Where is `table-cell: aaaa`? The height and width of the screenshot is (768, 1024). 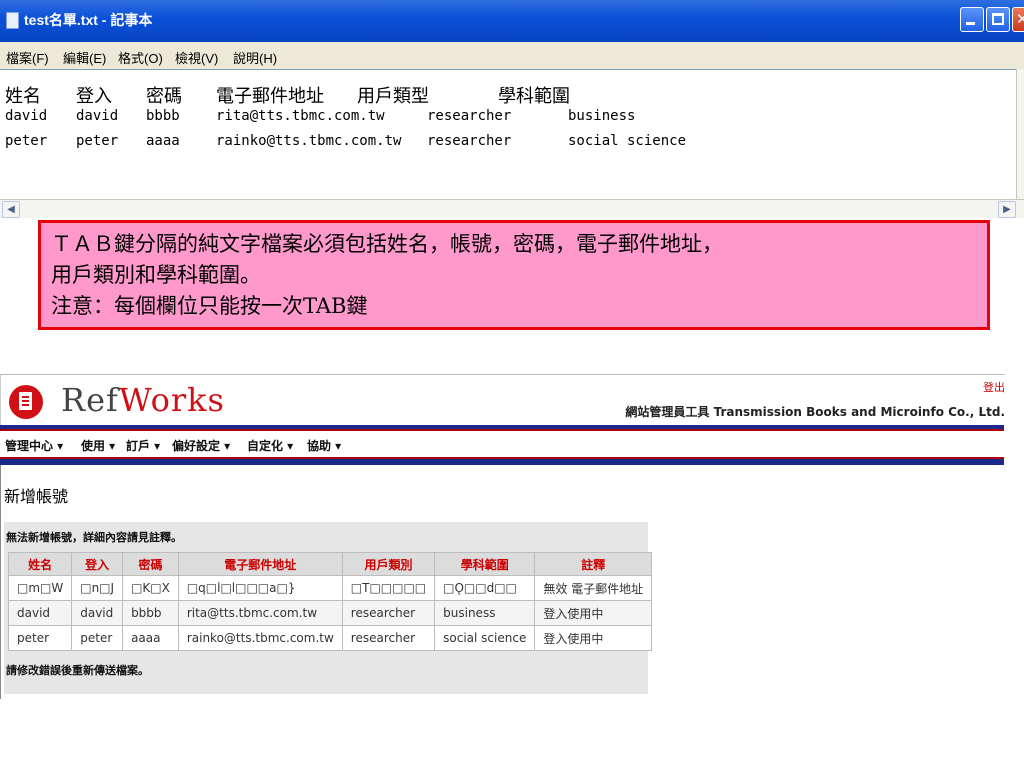
table-cell: aaaa is located at coordinates (150, 638).